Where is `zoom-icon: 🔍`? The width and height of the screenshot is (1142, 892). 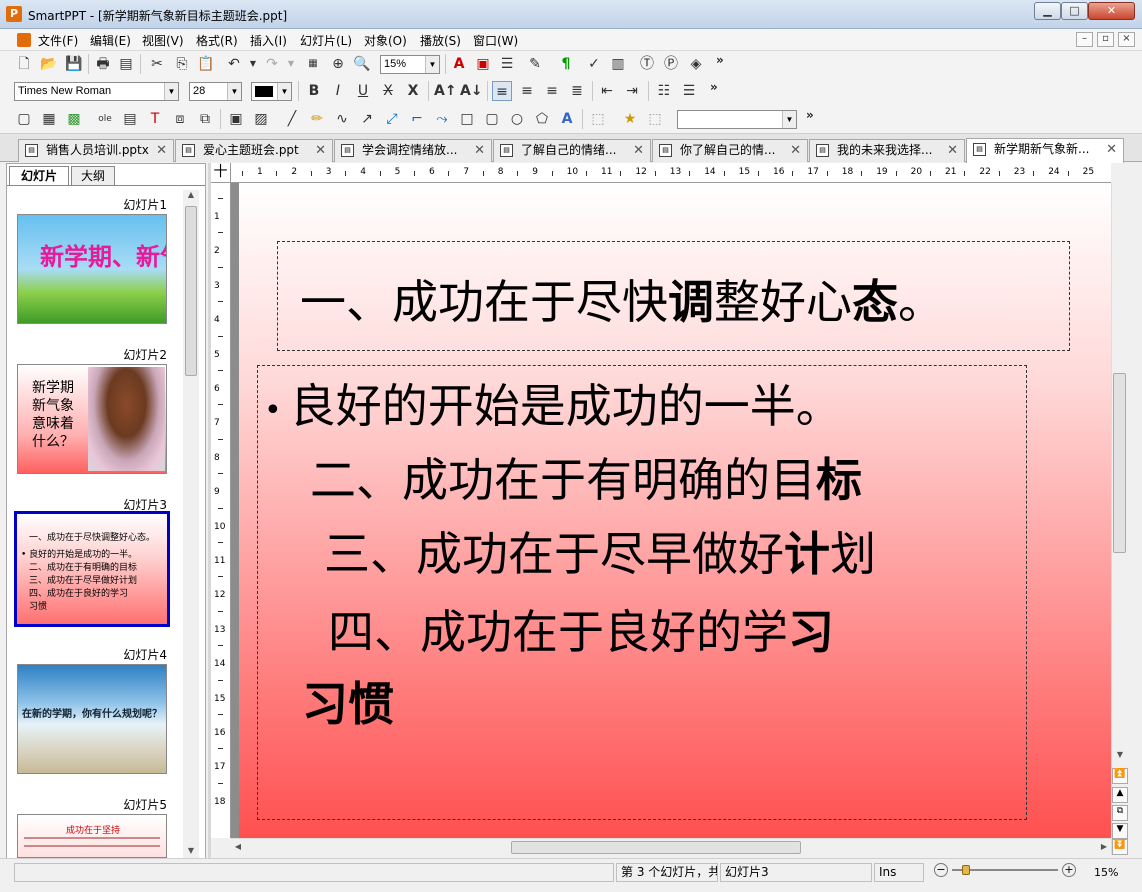
zoom-icon: 🔍 is located at coordinates (362, 64).